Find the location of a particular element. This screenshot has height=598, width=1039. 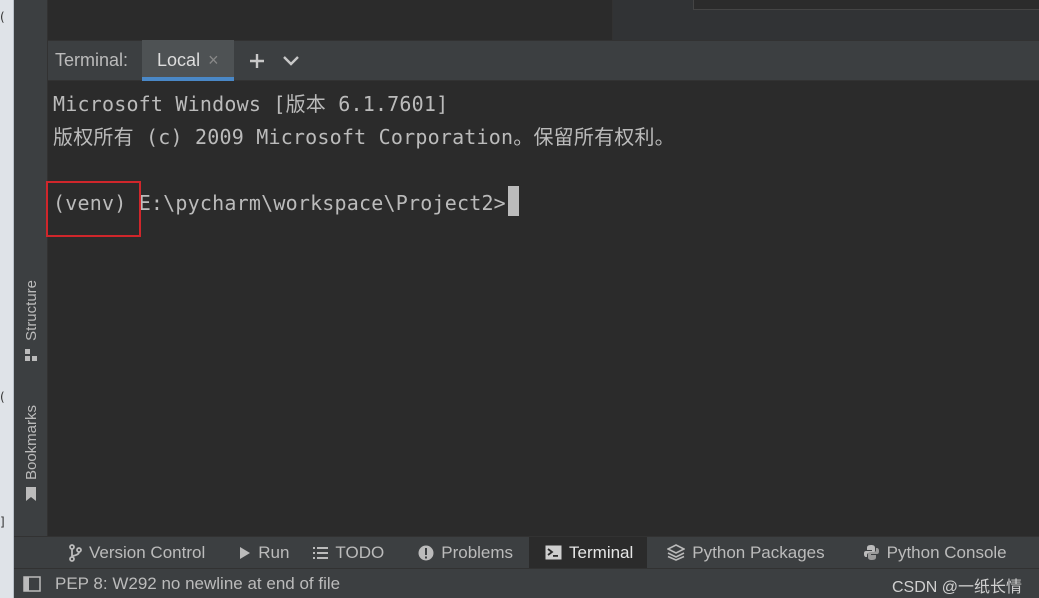

close-icon: × is located at coordinates (213, 60).